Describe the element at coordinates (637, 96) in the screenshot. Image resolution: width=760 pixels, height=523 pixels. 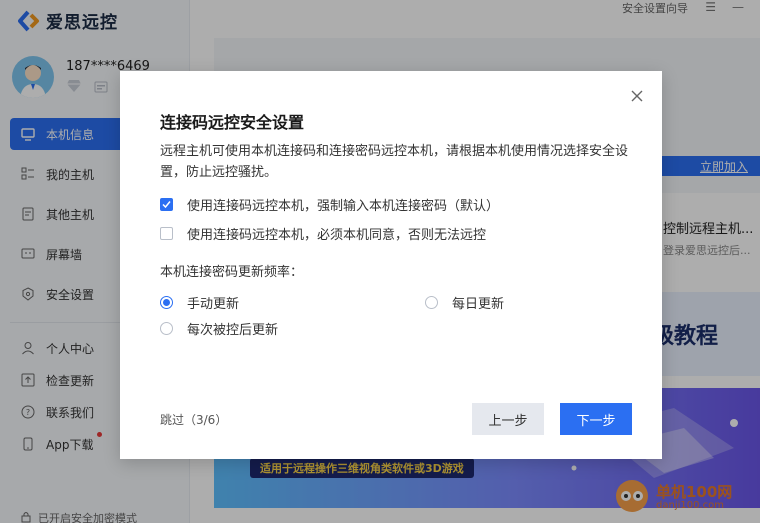
I see `close-icon` at that location.